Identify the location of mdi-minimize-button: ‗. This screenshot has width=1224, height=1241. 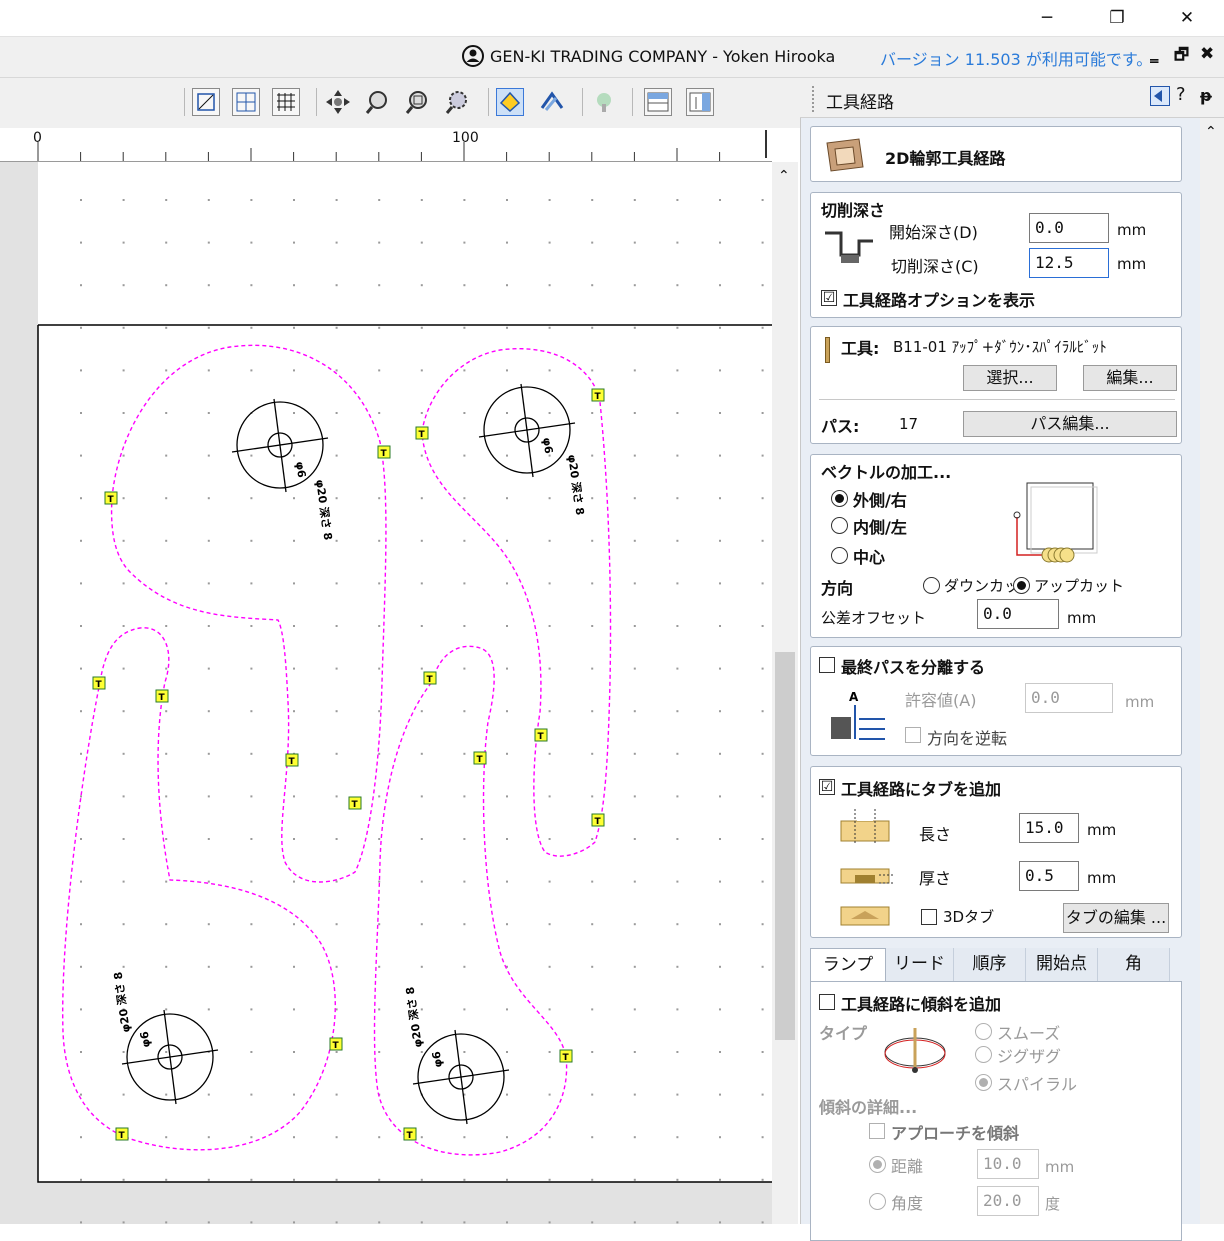
(1154, 54).